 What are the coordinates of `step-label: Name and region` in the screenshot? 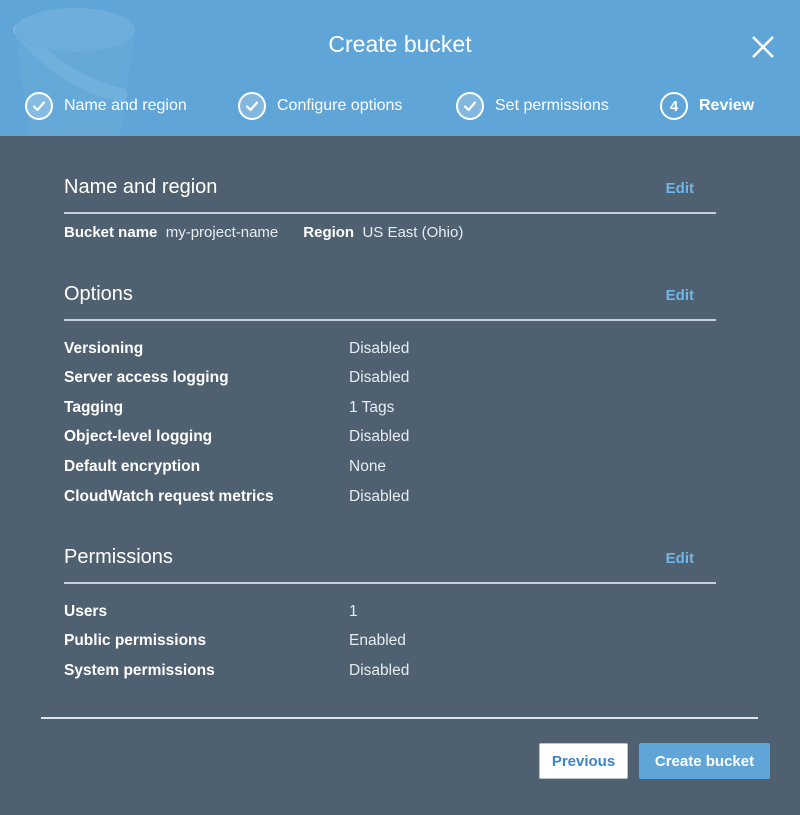 It's located at (125, 105).